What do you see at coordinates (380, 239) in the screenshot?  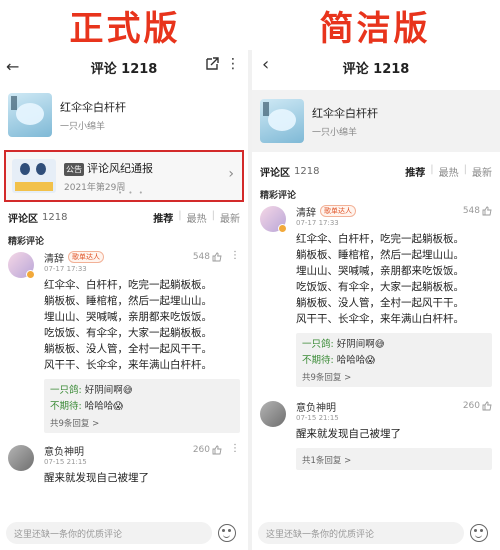 I see `comment-line: 红伞伞、白杆杆，吃完一起躺板板。` at bounding box center [380, 239].